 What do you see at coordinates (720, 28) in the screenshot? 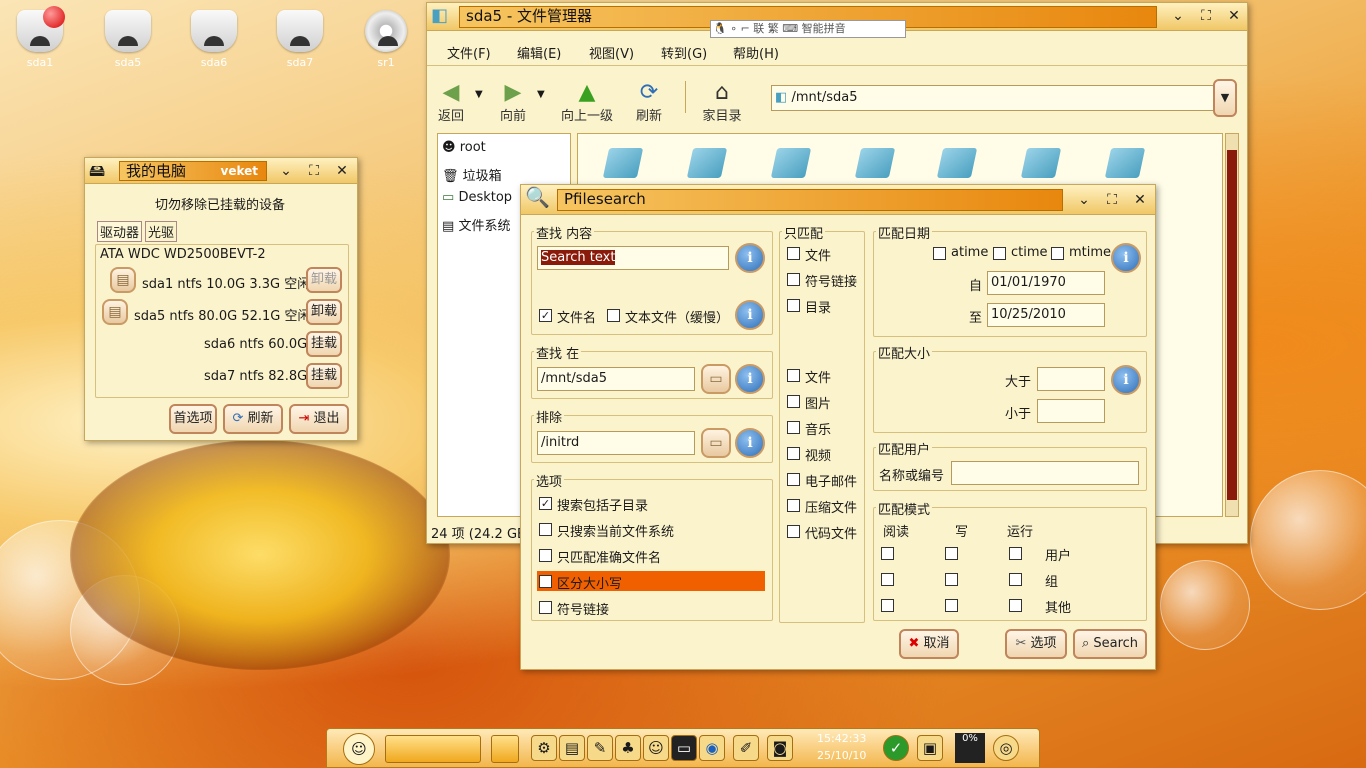
I see `penguin-icon: 🐧` at bounding box center [720, 28].